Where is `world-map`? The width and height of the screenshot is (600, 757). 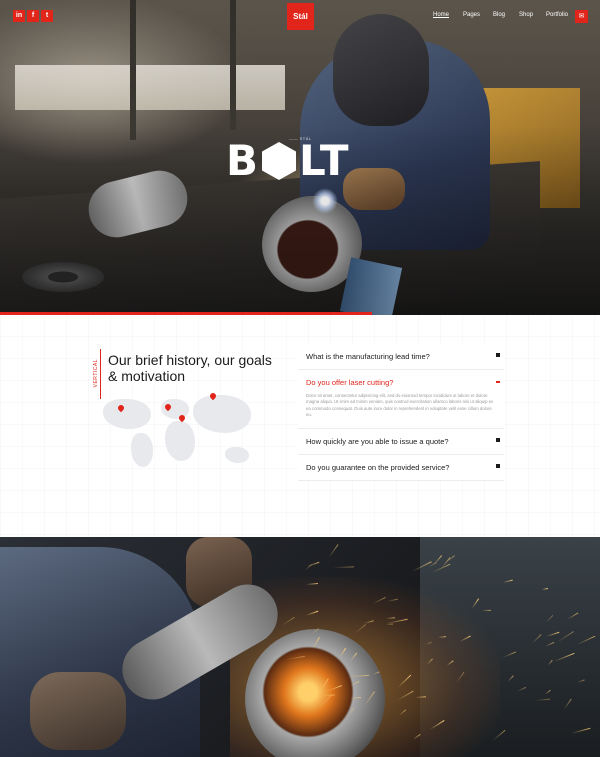 world-map is located at coordinates (175, 433).